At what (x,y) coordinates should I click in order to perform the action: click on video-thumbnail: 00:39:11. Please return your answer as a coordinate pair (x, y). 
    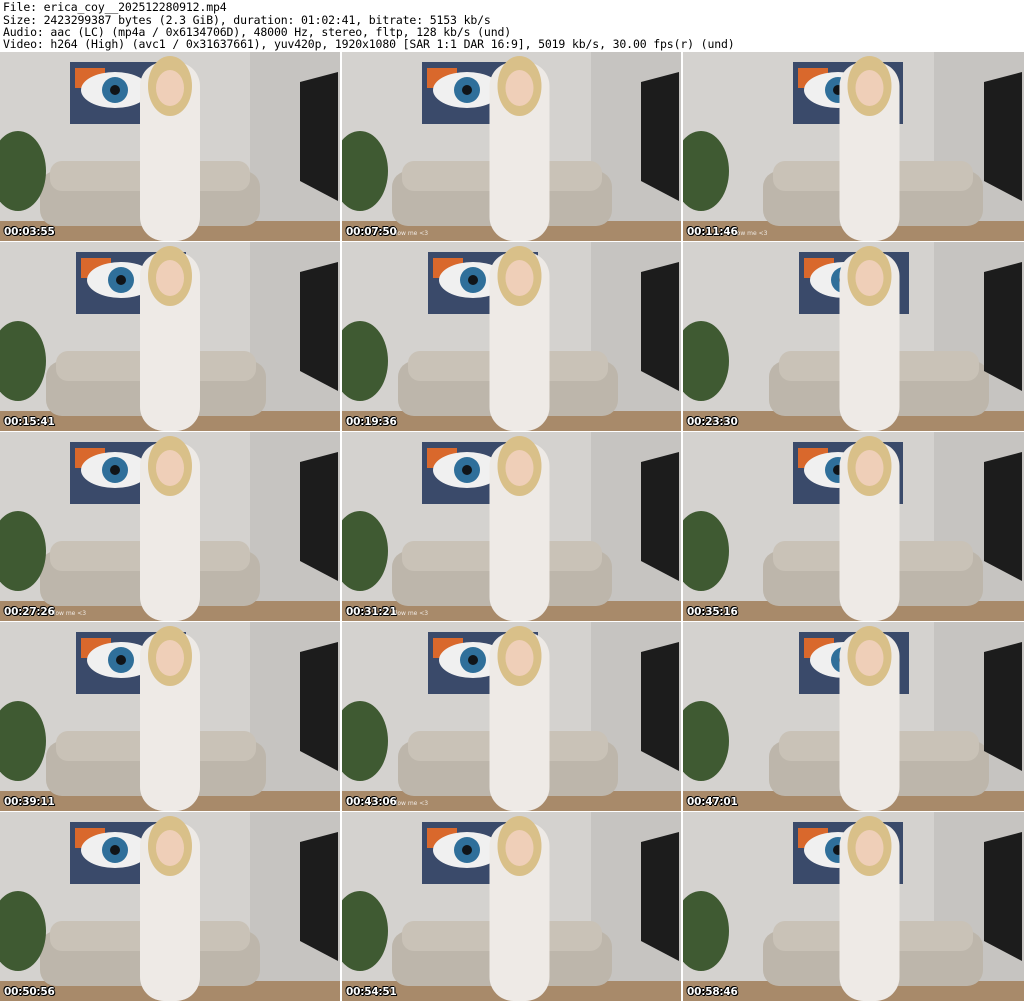
    Looking at the image, I should click on (170, 716).